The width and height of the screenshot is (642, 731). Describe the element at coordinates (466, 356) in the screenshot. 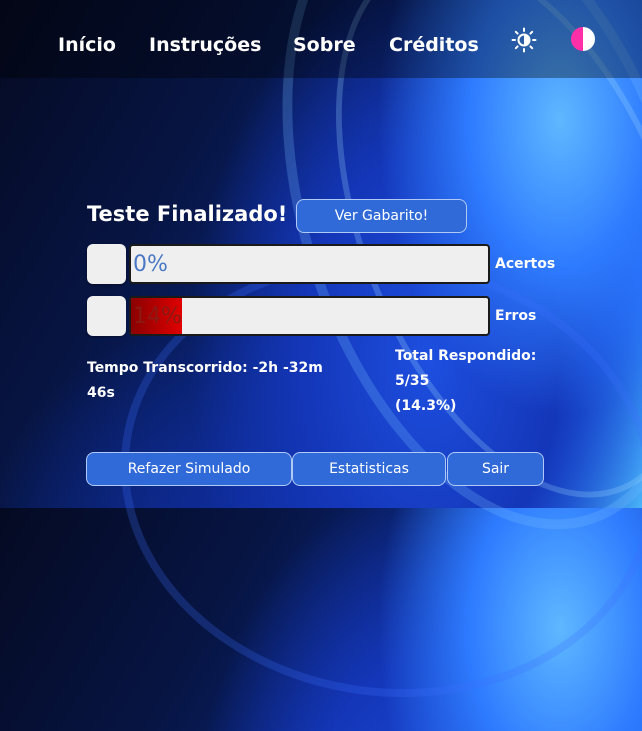

I see `total-answered-label: Total Respondido:` at that location.